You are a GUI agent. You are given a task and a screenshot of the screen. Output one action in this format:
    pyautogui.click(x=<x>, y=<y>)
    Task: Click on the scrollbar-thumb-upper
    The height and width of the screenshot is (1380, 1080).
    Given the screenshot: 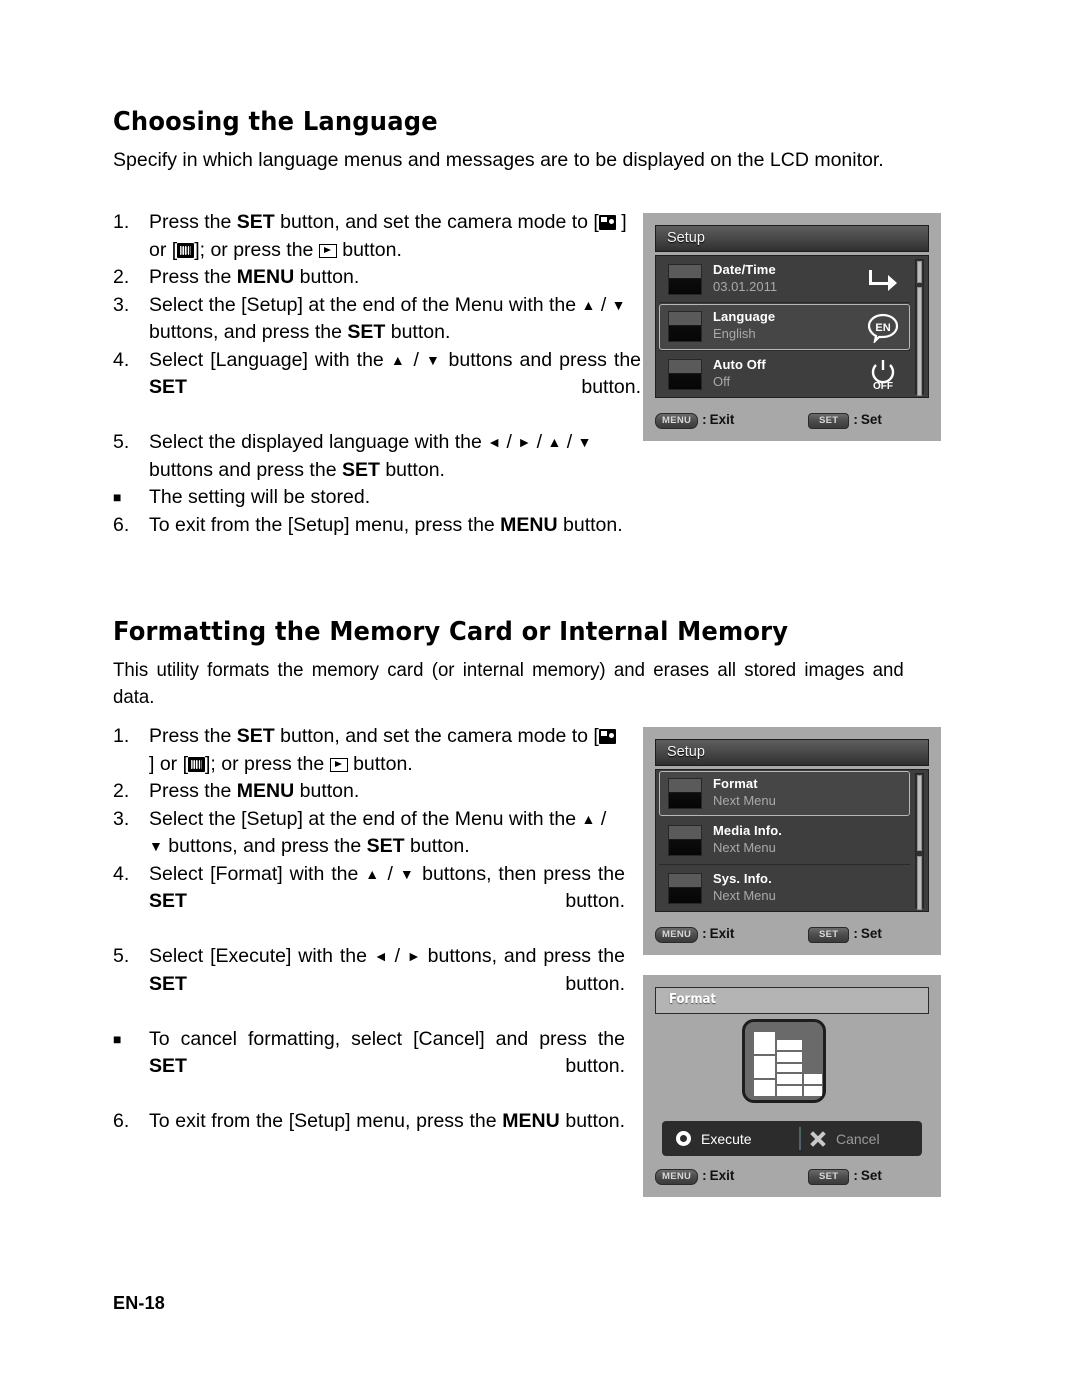 What is the action you would take?
    pyautogui.click(x=919, y=272)
    